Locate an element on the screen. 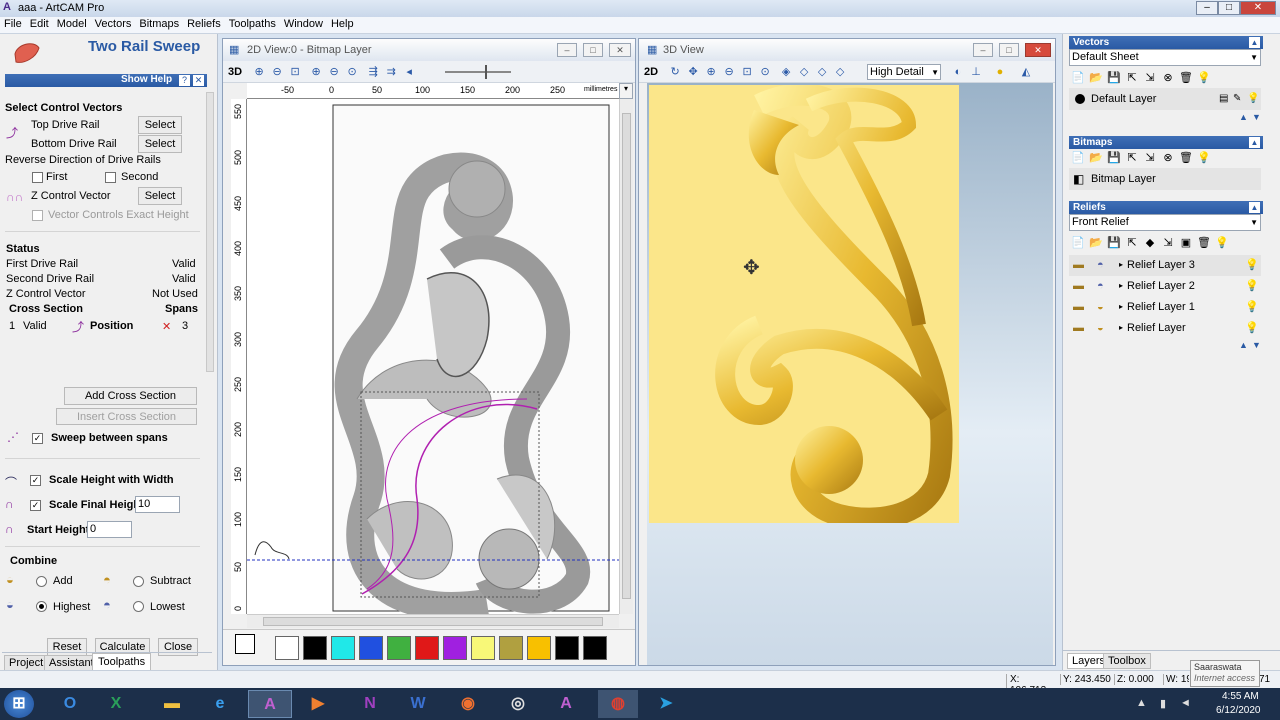  bitmap-layer-row: ◧ Bitmap Layer is located at coordinates (1165, 179).